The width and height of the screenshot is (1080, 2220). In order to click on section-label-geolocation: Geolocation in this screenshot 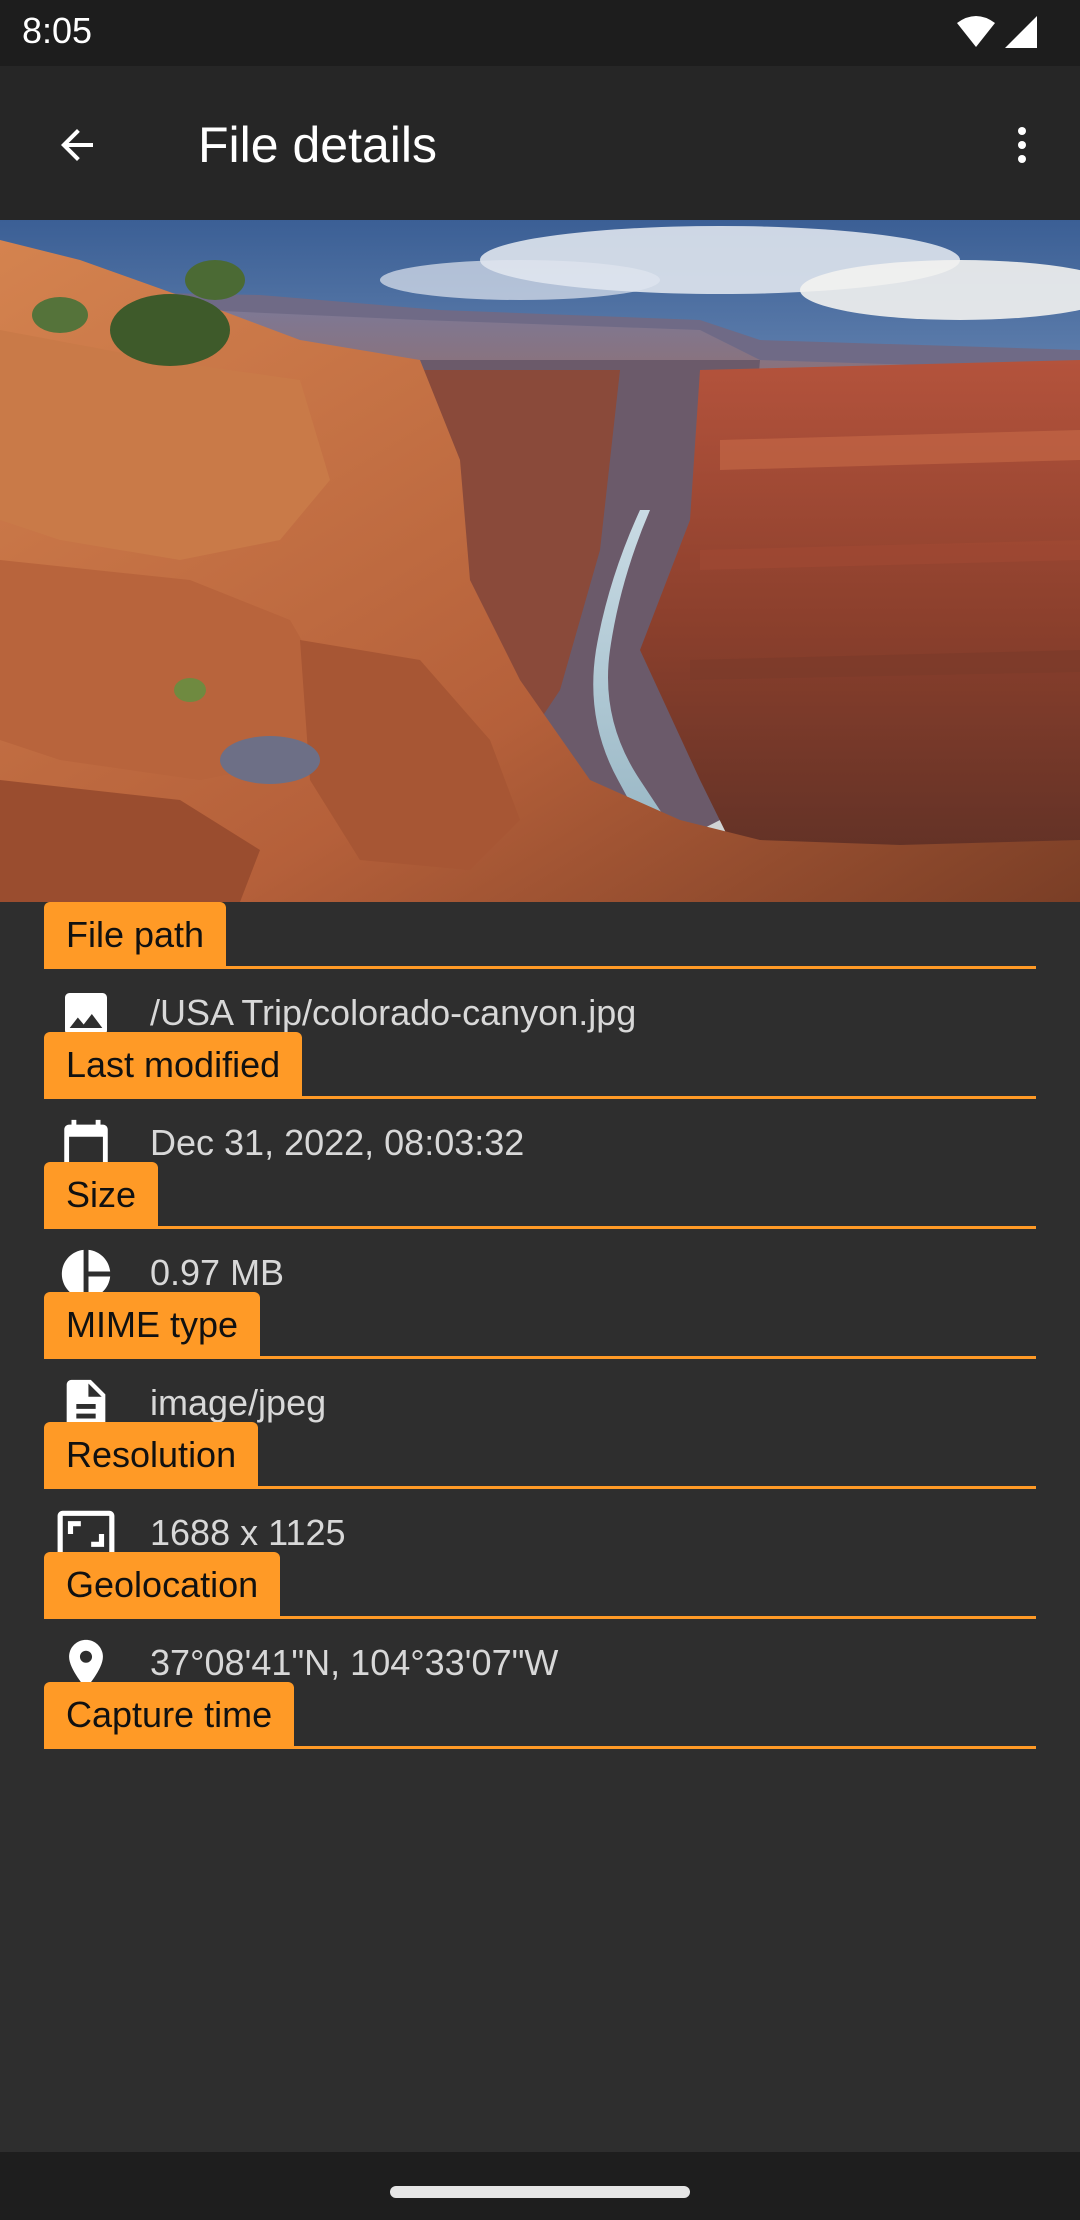, I will do `click(162, 1585)`.